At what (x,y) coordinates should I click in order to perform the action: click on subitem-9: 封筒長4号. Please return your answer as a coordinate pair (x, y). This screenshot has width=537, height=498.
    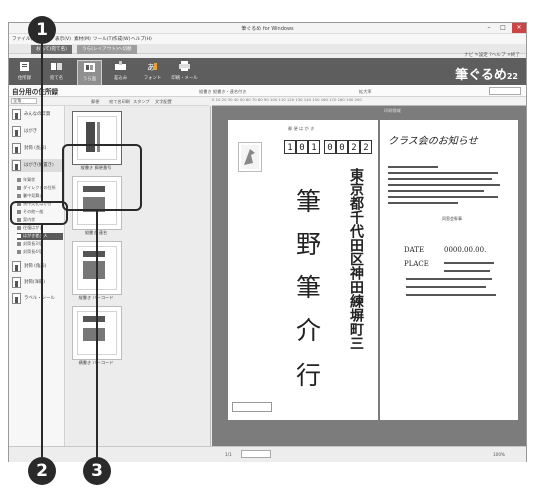
    Looking at the image, I should click on (40, 252).